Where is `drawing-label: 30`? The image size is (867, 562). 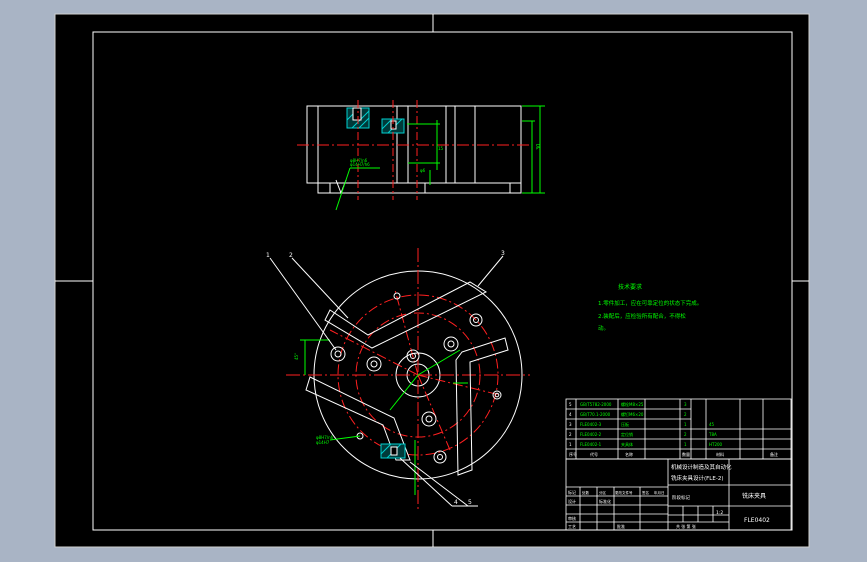 drawing-label: 30 is located at coordinates (539, 147).